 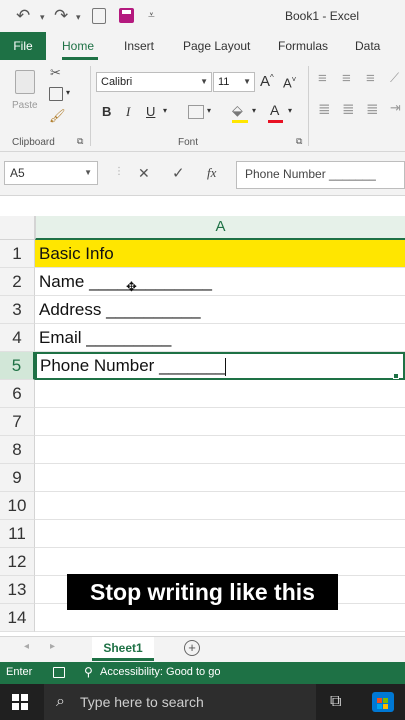 What do you see at coordinates (25, 83) in the screenshot?
I see `paste-button` at bounding box center [25, 83].